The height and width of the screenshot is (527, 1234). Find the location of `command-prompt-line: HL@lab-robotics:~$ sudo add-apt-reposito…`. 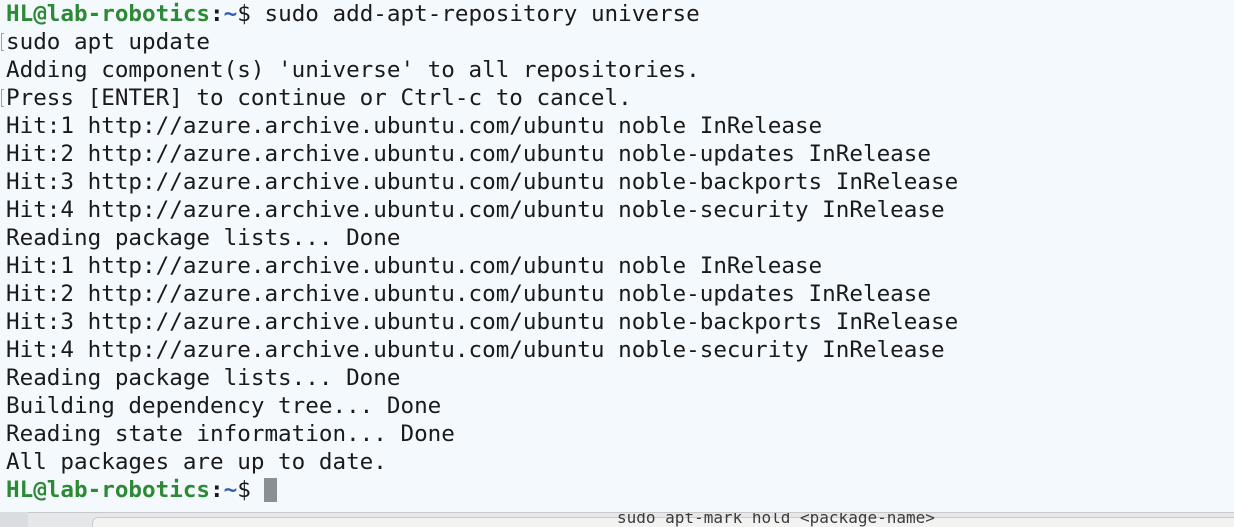

command-prompt-line: HL@lab-robotics:~$ sudo add-apt-reposito… is located at coordinates (479, 14).